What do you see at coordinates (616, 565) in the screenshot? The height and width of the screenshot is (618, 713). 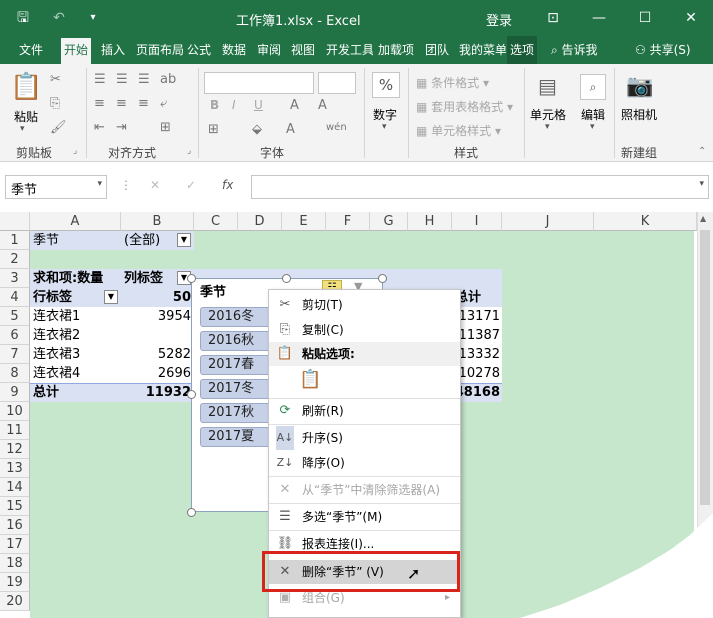 I see `torn-edge-decoration` at bounding box center [616, 565].